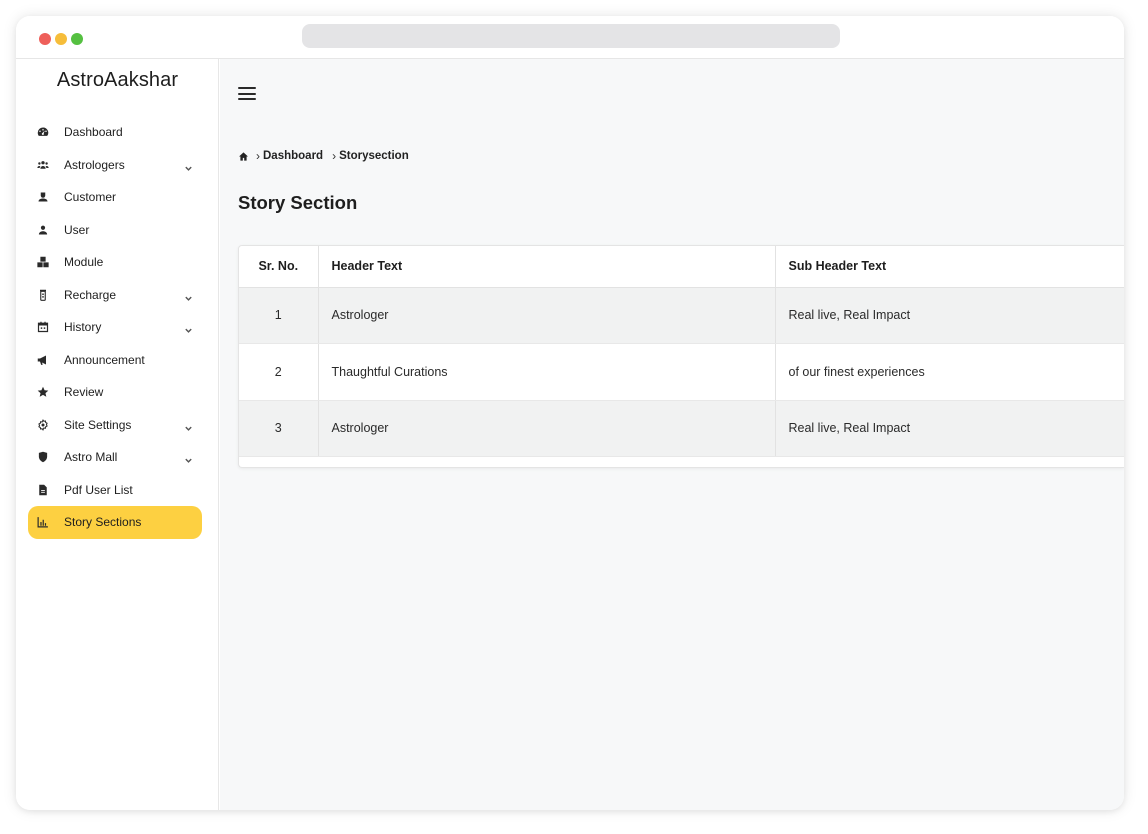 Image resolution: width=1148 pixels, height=834 pixels. I want to click on sidebar-item-review: Review, so click(115, 392).